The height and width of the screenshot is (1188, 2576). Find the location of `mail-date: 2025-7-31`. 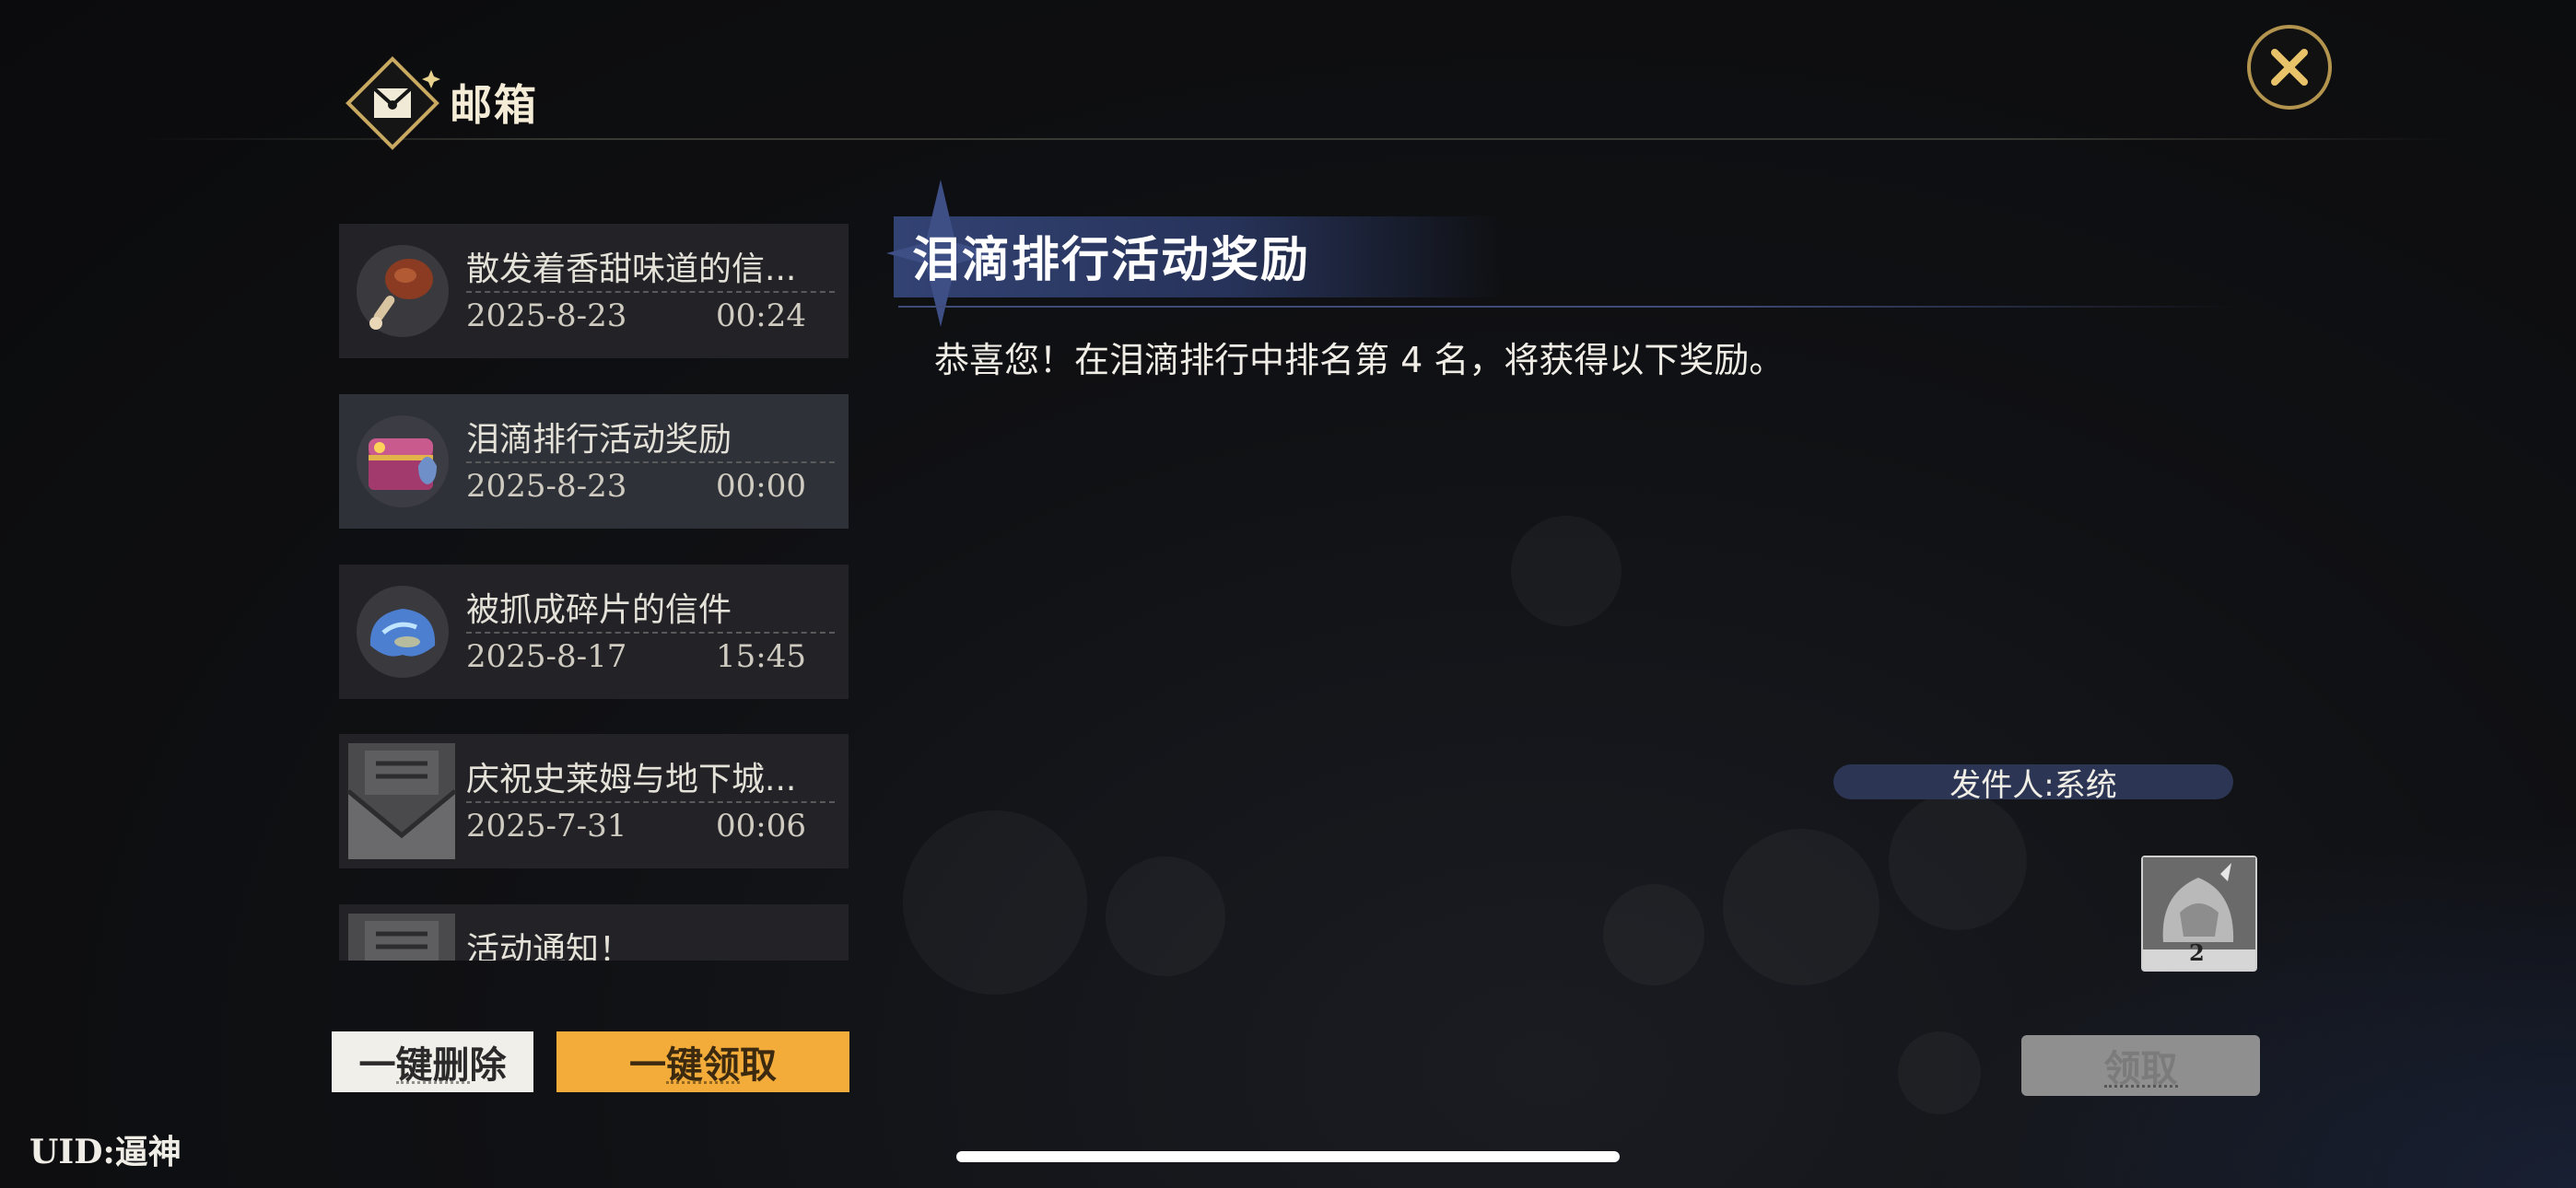

mail-date: 2025-7-31 is located at coordinates (546, 826).